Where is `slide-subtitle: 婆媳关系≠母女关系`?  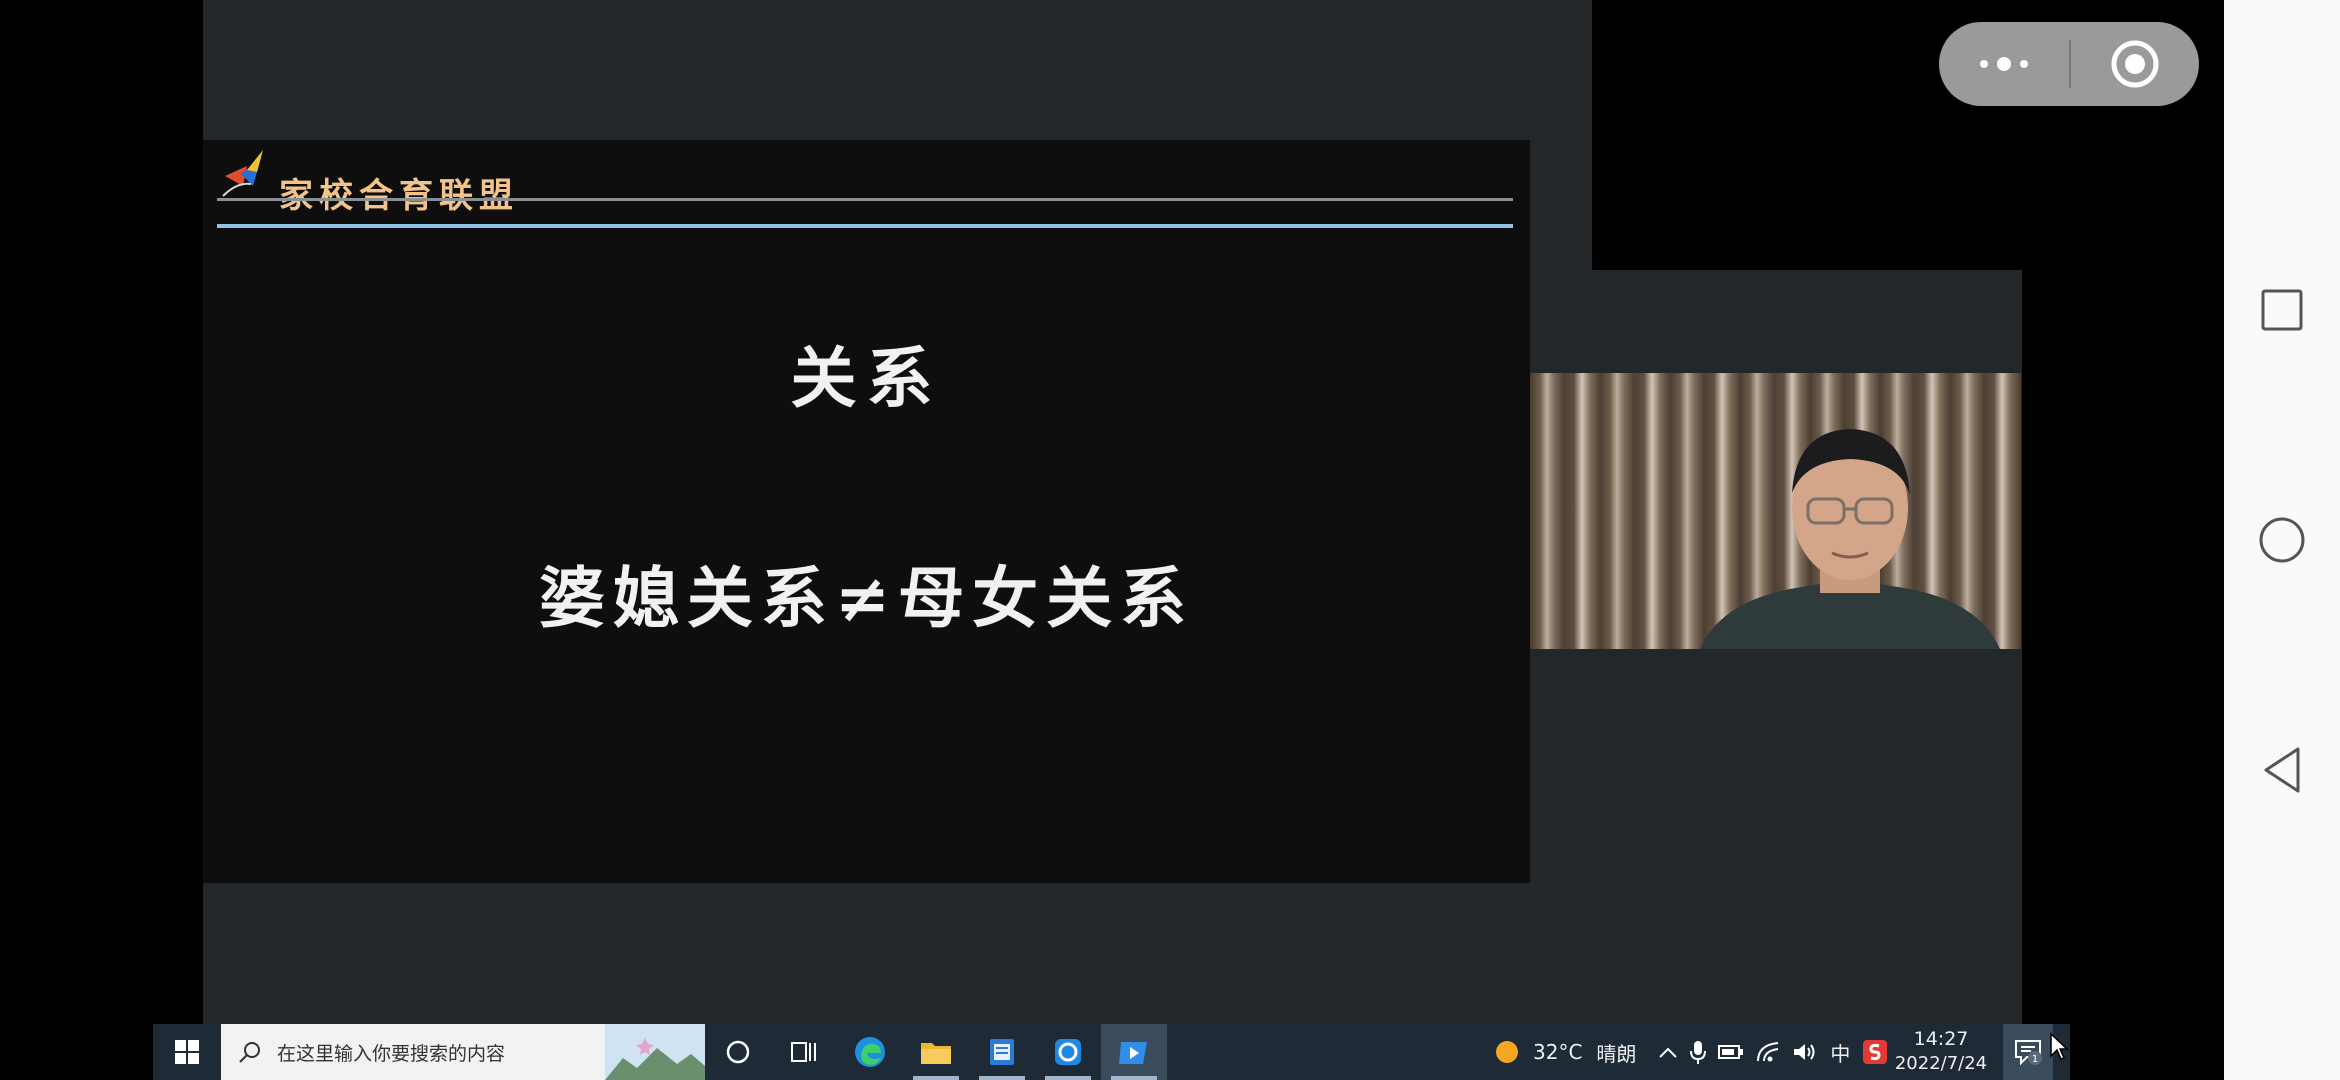 slide-subtitle: 婆媳关系≠母女关系 is located at coordinates (866, 598).